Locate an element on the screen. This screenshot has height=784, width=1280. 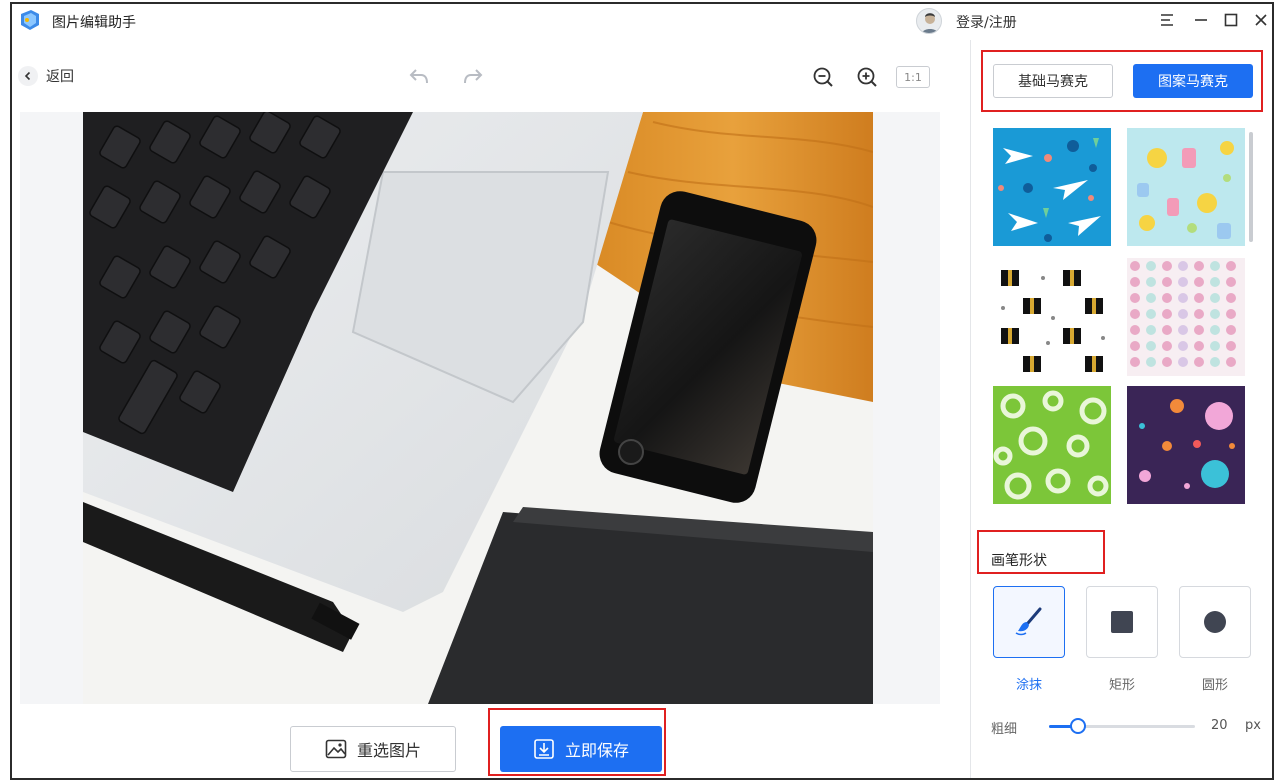
maximize-button is located at coordinates (1231, 20).